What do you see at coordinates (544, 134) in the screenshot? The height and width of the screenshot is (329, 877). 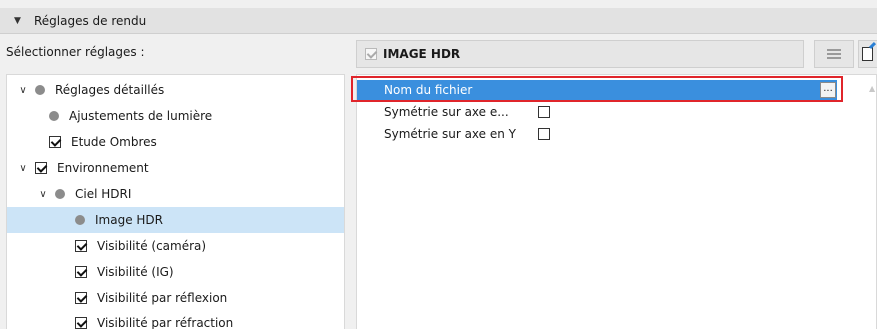 I see `symetrie-axe-y-checkbox` at bounding box center [544, 134].